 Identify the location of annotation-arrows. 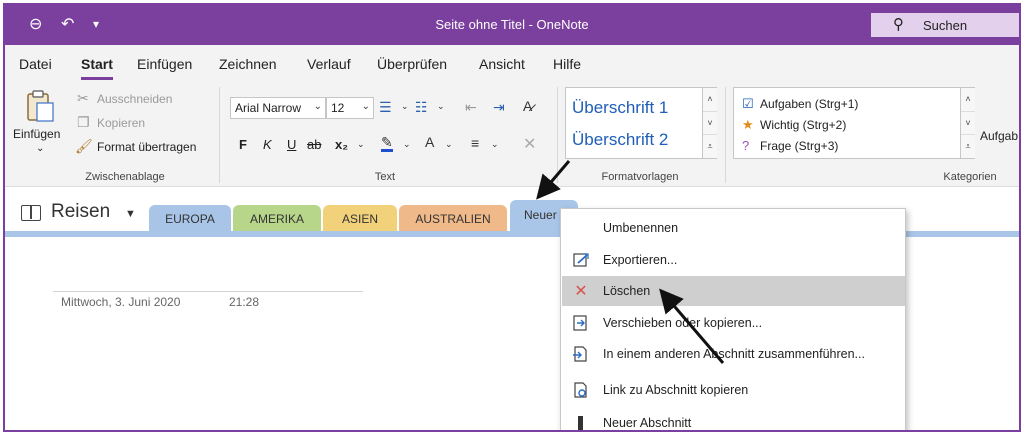
(630, 262).